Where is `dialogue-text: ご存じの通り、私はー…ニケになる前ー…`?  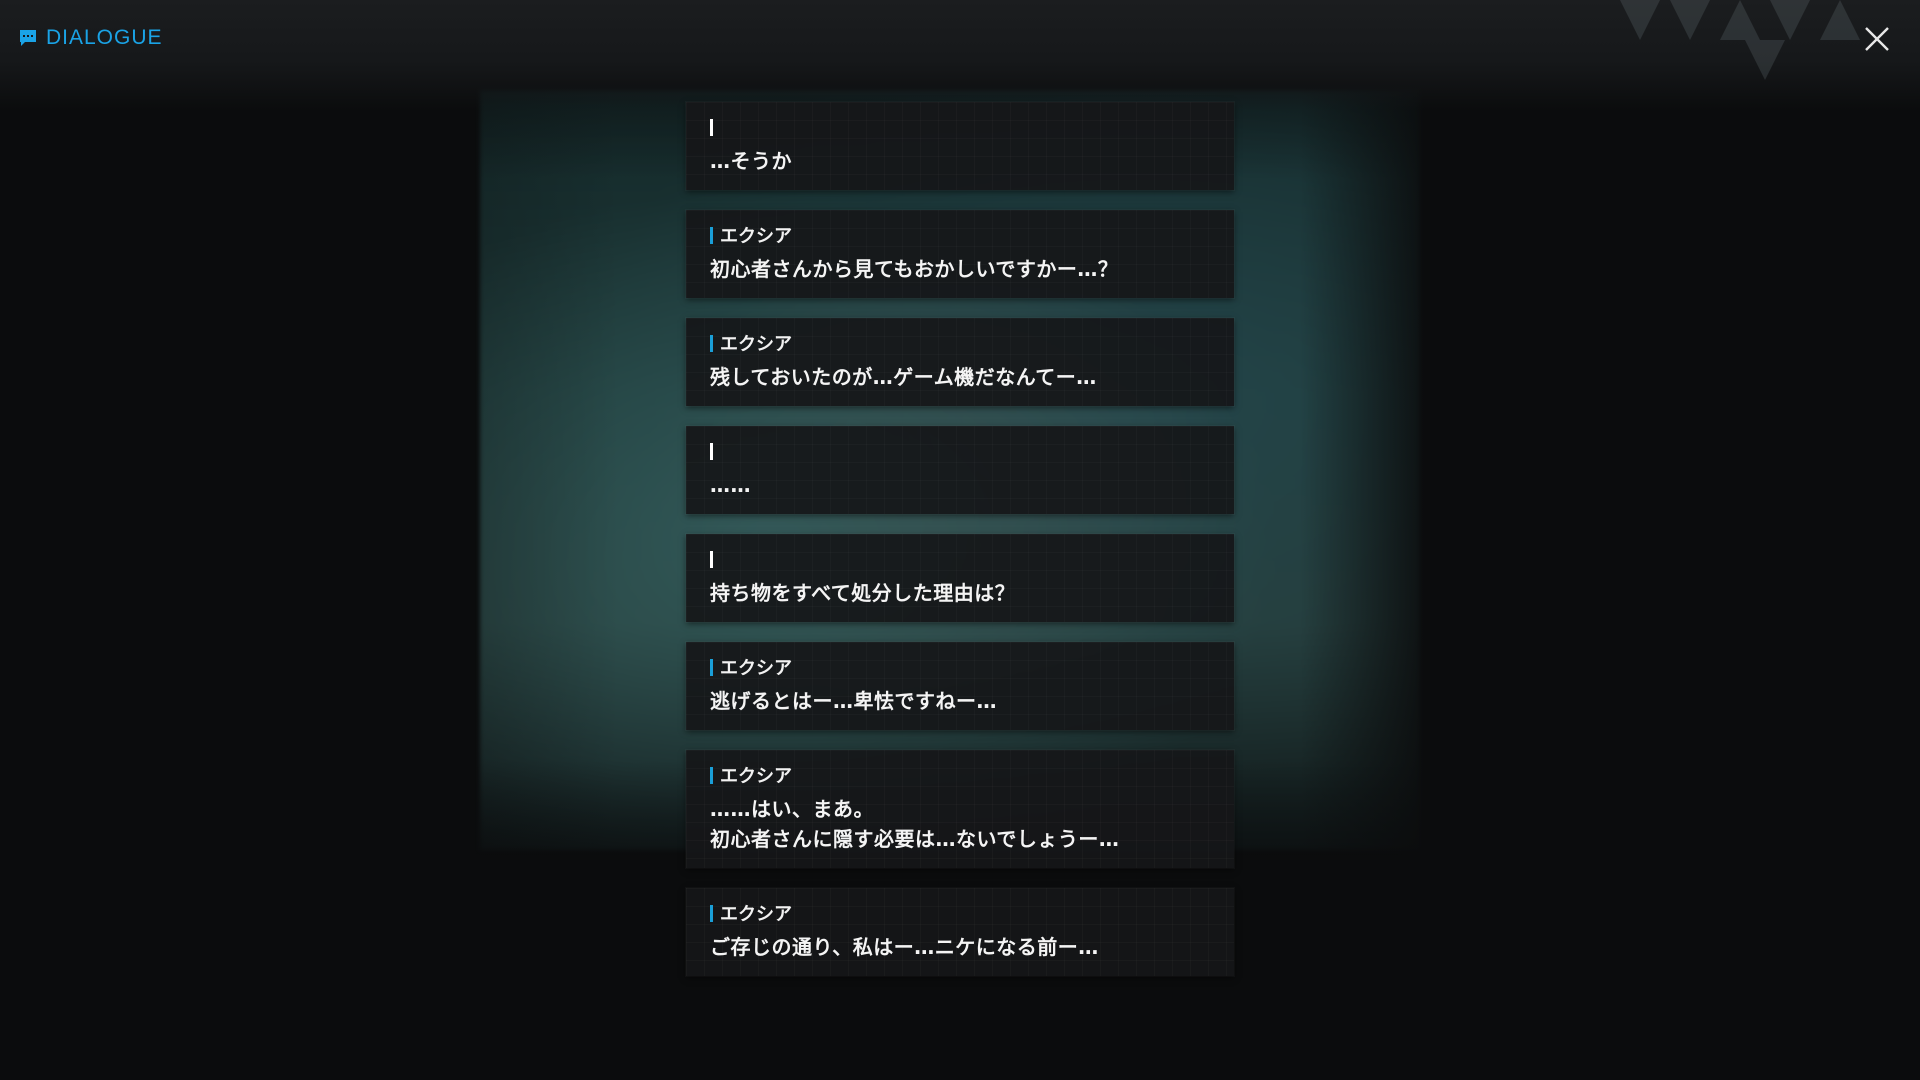 dialogue-text: ご存じの通り、私はー…ニケになる前ー… is located at coordinates (904, 947).